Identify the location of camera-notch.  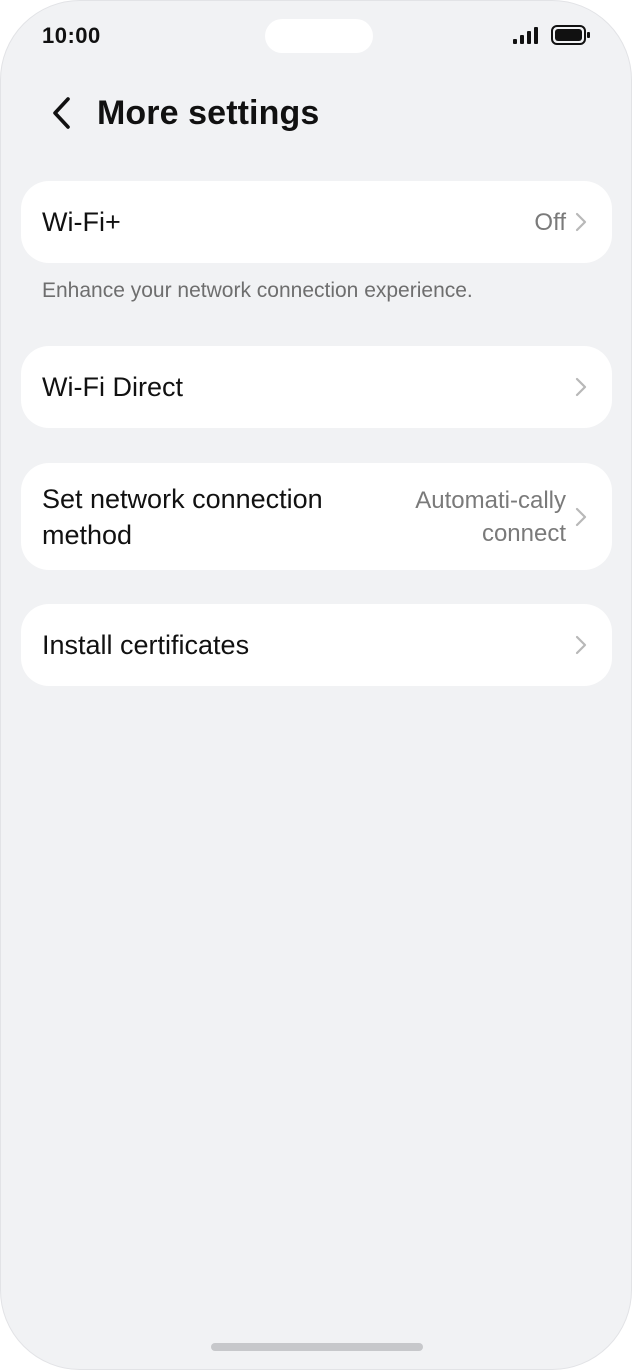
(319, 36).